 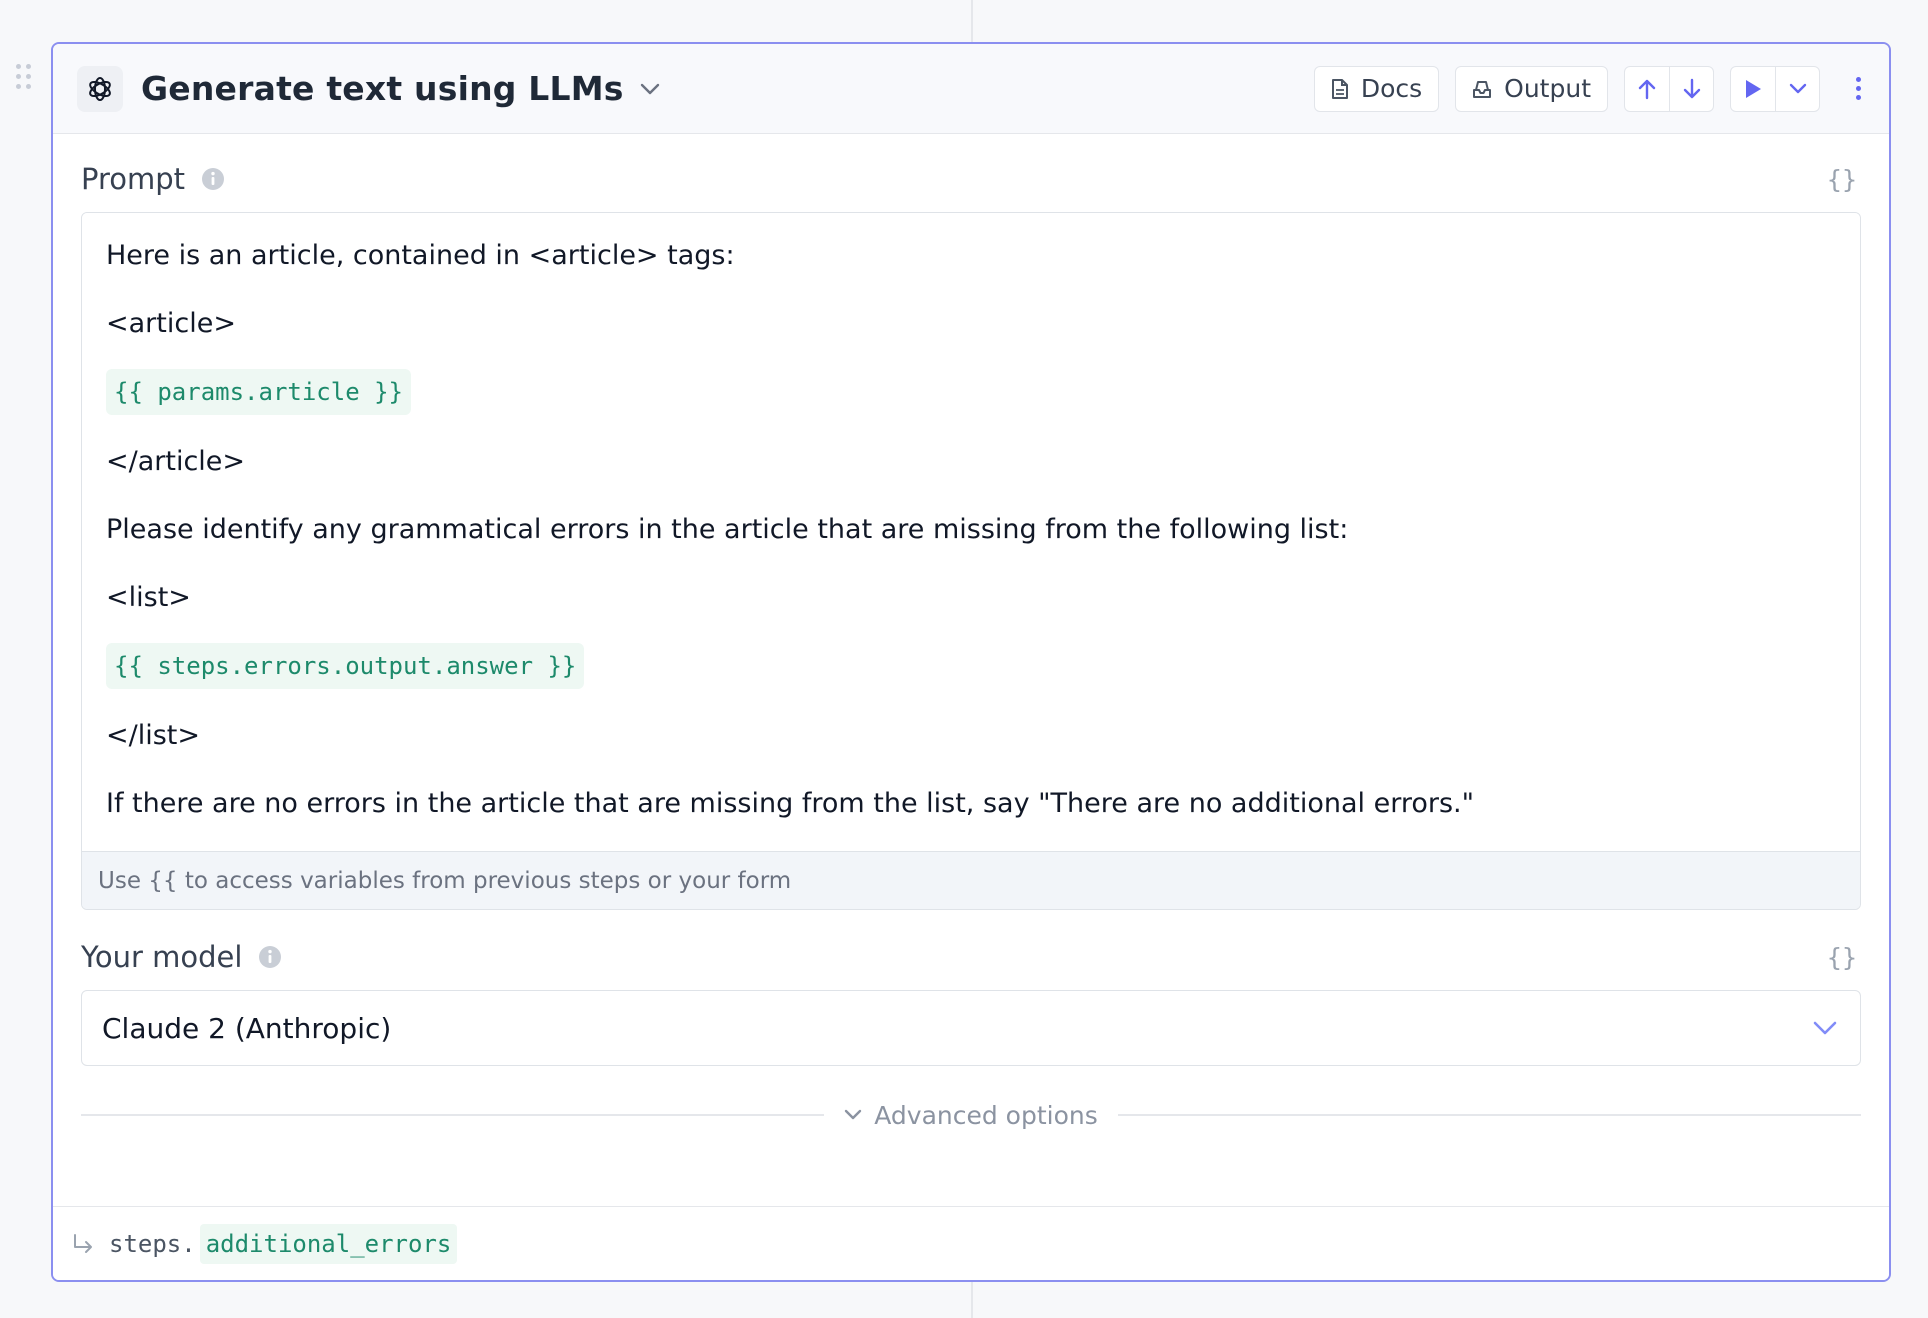 I want to click on move-down-button, so click(x=1691, y=88).